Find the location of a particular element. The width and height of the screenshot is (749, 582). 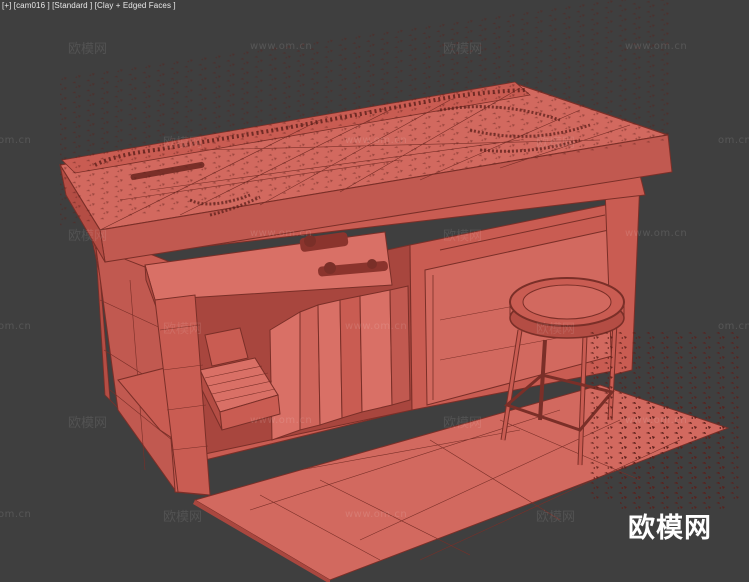

viewport-view-menu: [Standard ] is located at coordinates (72, 5).